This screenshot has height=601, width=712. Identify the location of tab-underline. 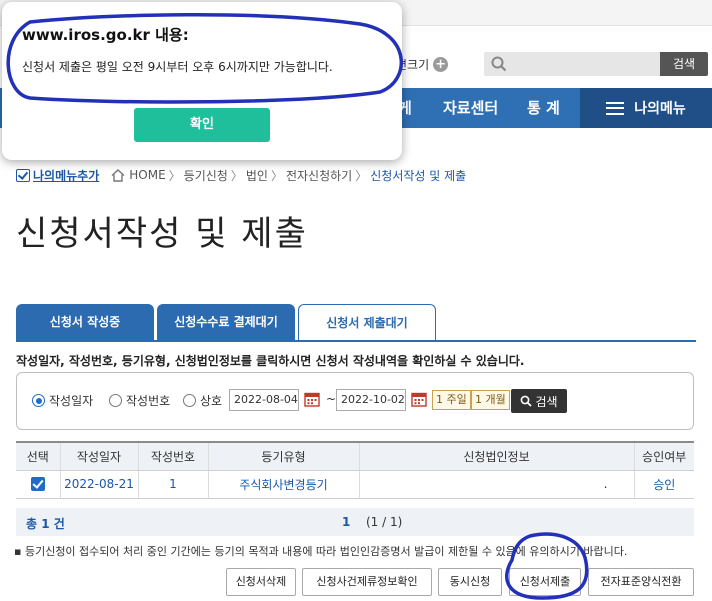
(356, 341).